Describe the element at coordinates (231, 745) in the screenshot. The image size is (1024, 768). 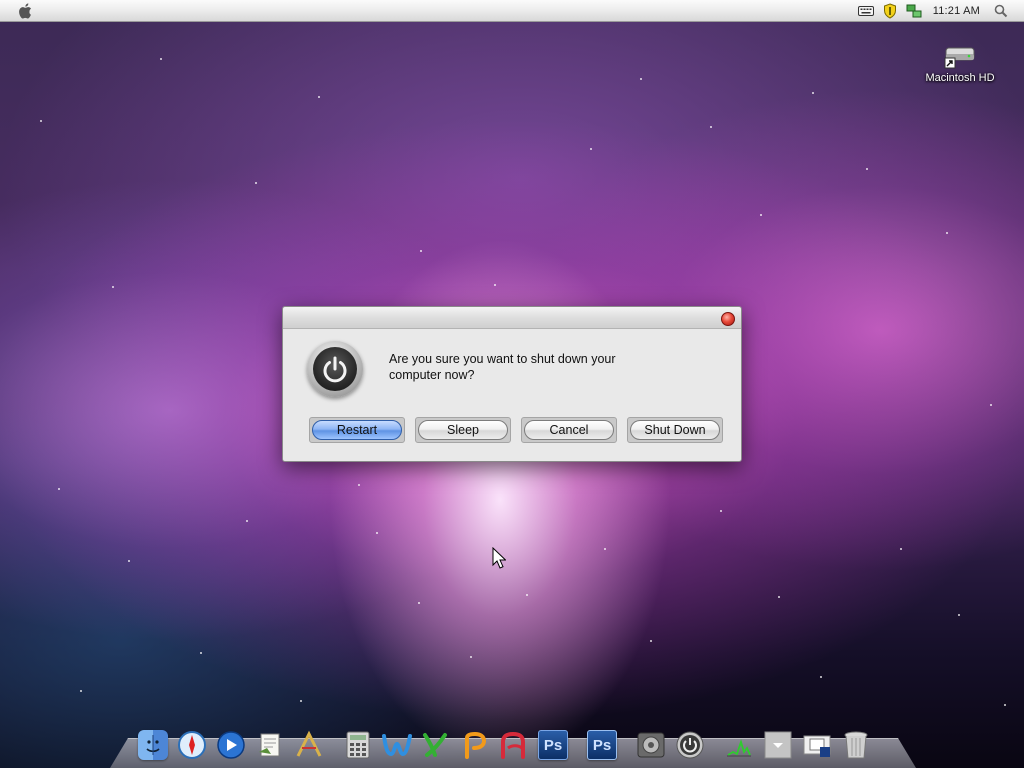
I see `quicktime-icon` at that location.